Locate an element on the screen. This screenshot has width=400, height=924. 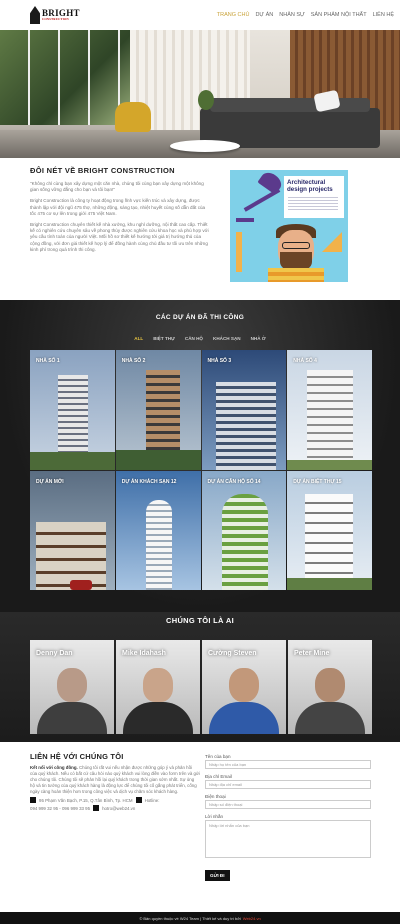
message-label: Lời nhắn is located at coordinates (214, 816).